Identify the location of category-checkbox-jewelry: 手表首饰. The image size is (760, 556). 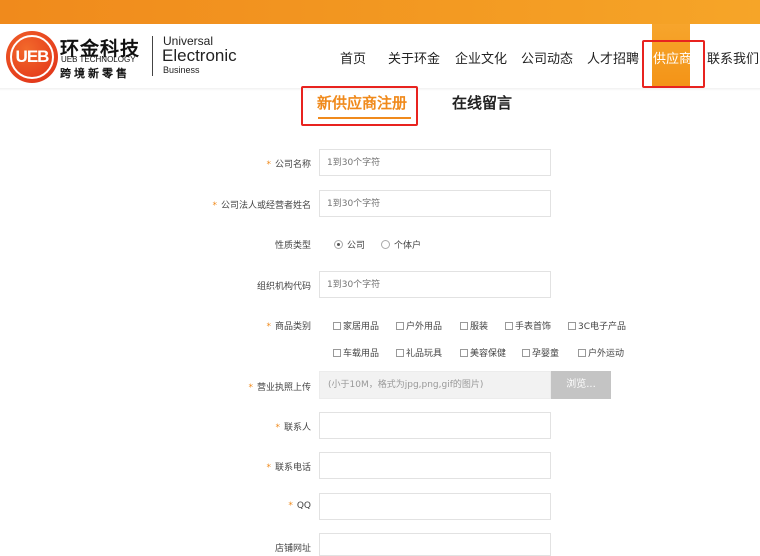
(528, 325).